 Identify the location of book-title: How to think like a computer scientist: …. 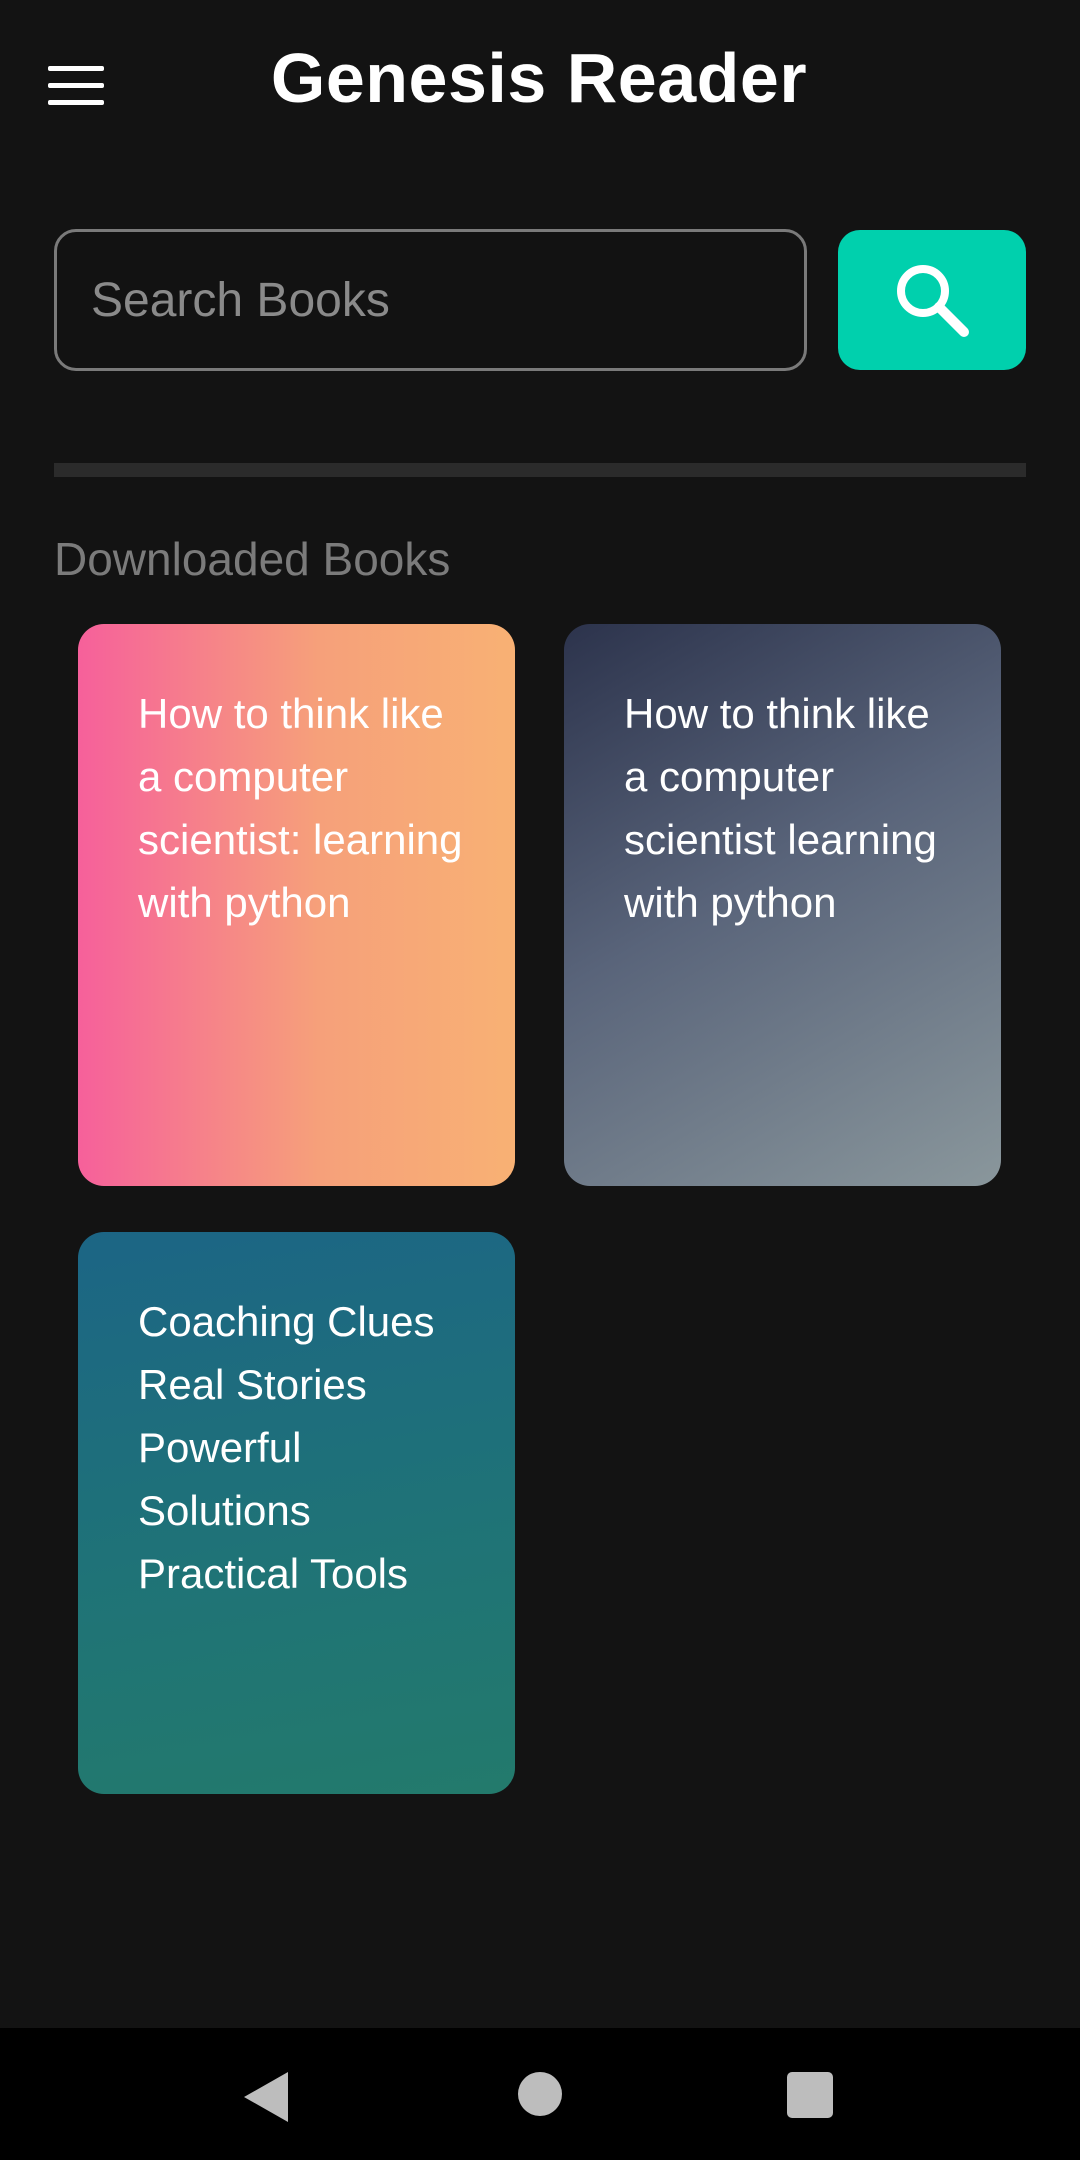
(300, 808).